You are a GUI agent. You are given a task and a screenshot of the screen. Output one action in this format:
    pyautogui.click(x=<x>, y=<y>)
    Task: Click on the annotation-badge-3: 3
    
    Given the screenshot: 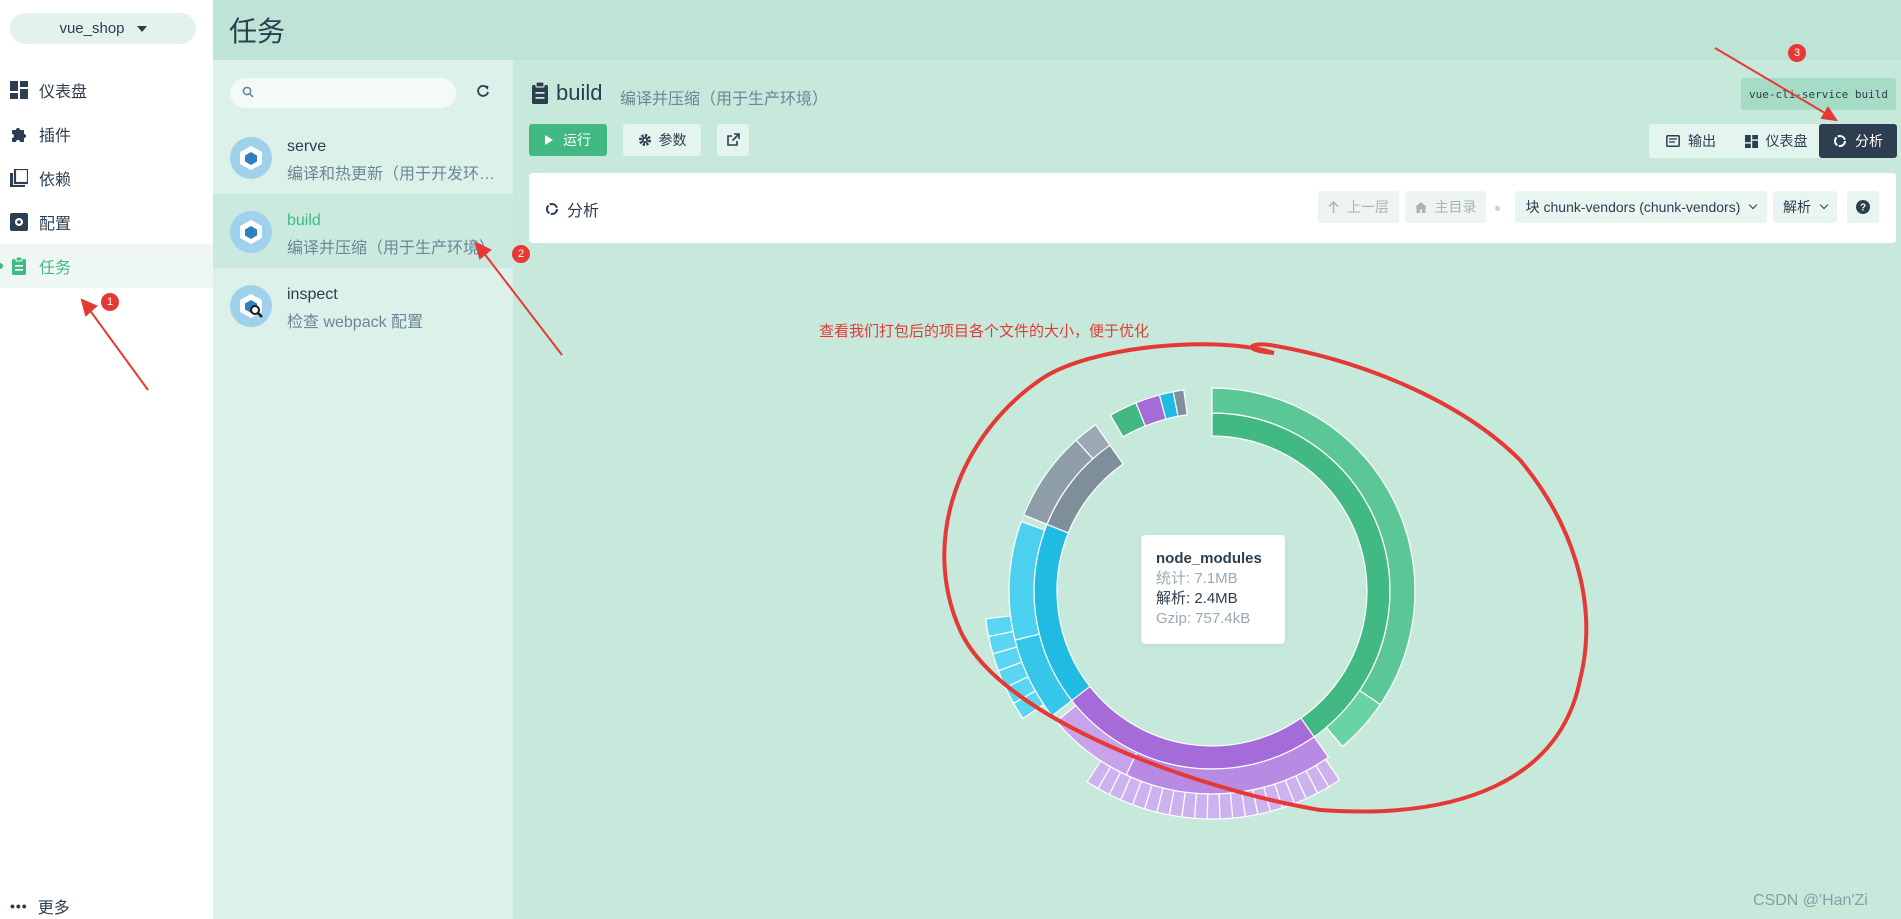 What is the action you would take?
    pyautogui.click(x=1797, y=53)
    